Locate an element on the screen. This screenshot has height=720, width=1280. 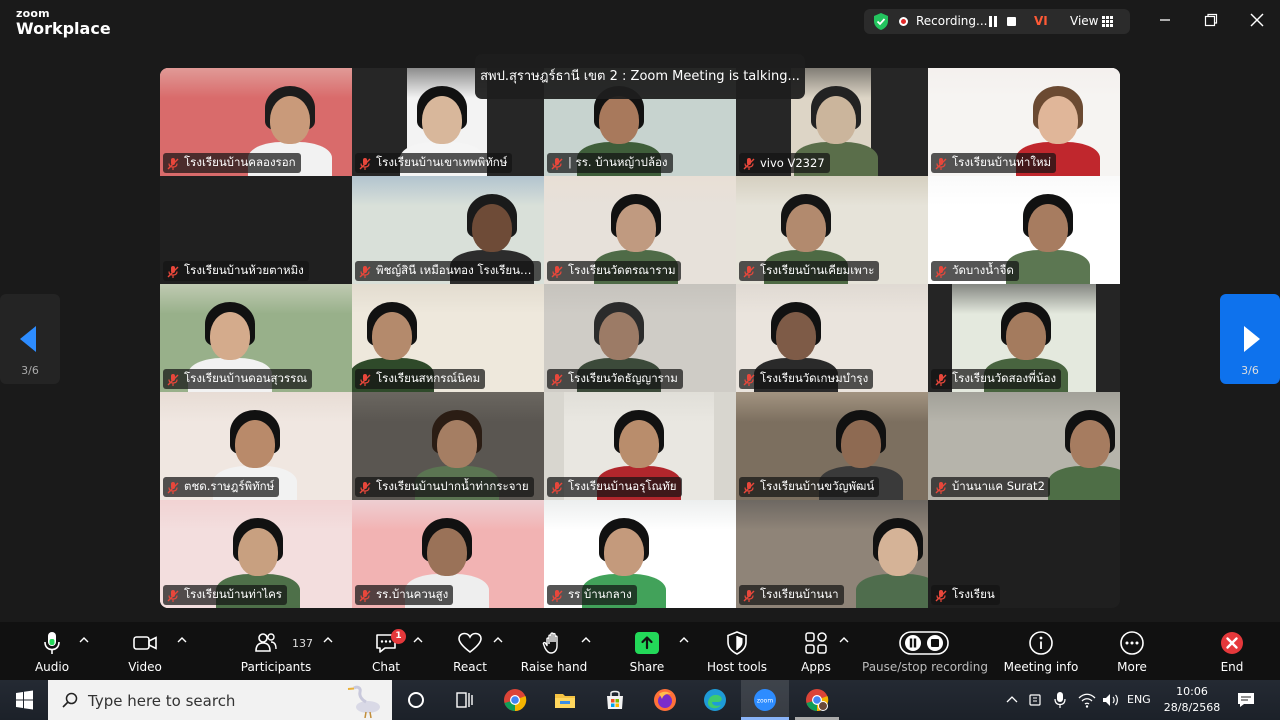
stop-recording-icon is located at coordinates (1011, 21).